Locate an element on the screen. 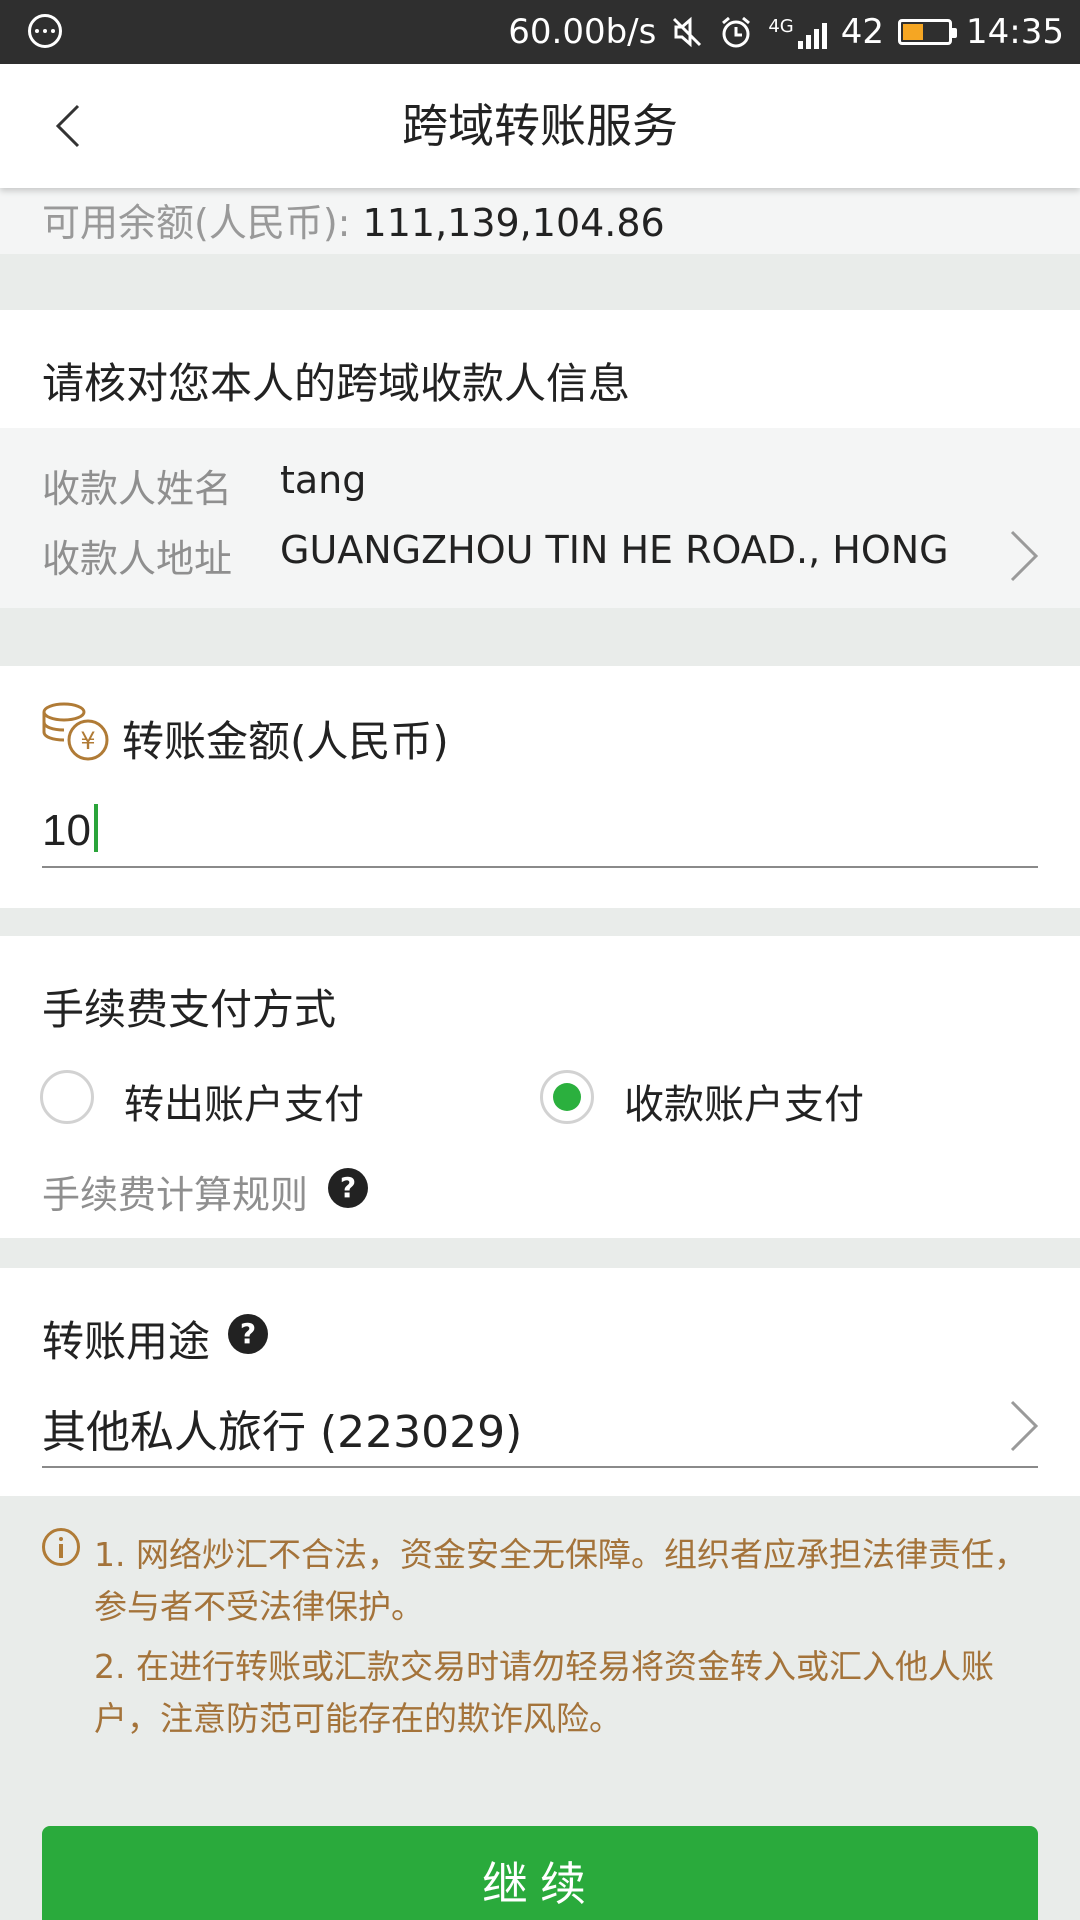  payee-name-value: tang is located at coordinates (323, 480).